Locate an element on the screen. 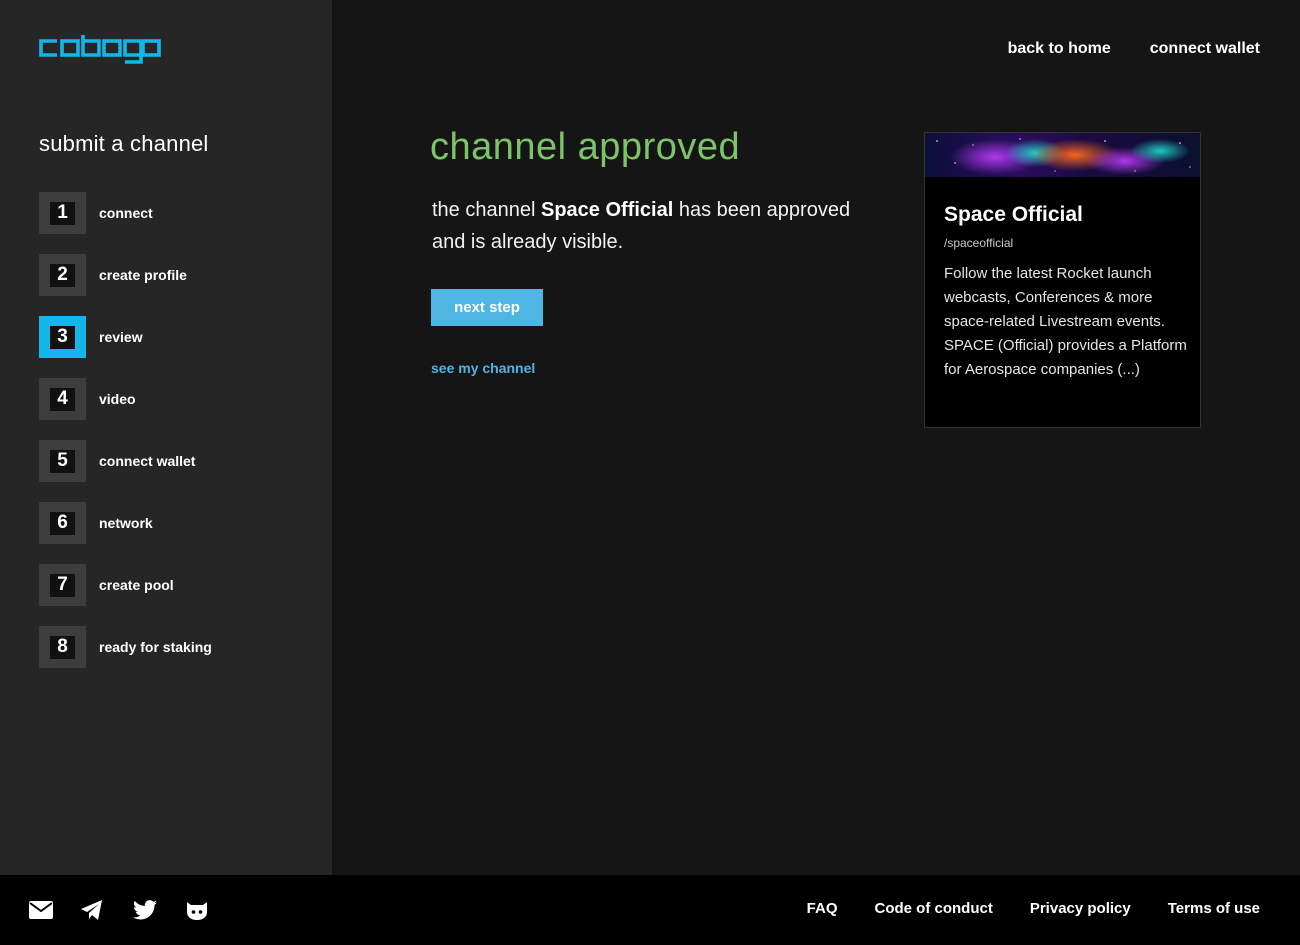  step-number-box: 4 is located at coordinates (62, 399).